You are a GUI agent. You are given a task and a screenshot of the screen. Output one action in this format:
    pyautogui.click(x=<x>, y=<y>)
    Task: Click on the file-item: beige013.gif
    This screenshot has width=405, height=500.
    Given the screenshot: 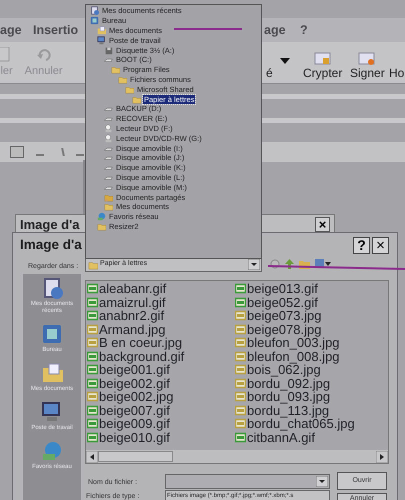 What is the action you would take?
    pyautogui.click(x=282, y=289)
    